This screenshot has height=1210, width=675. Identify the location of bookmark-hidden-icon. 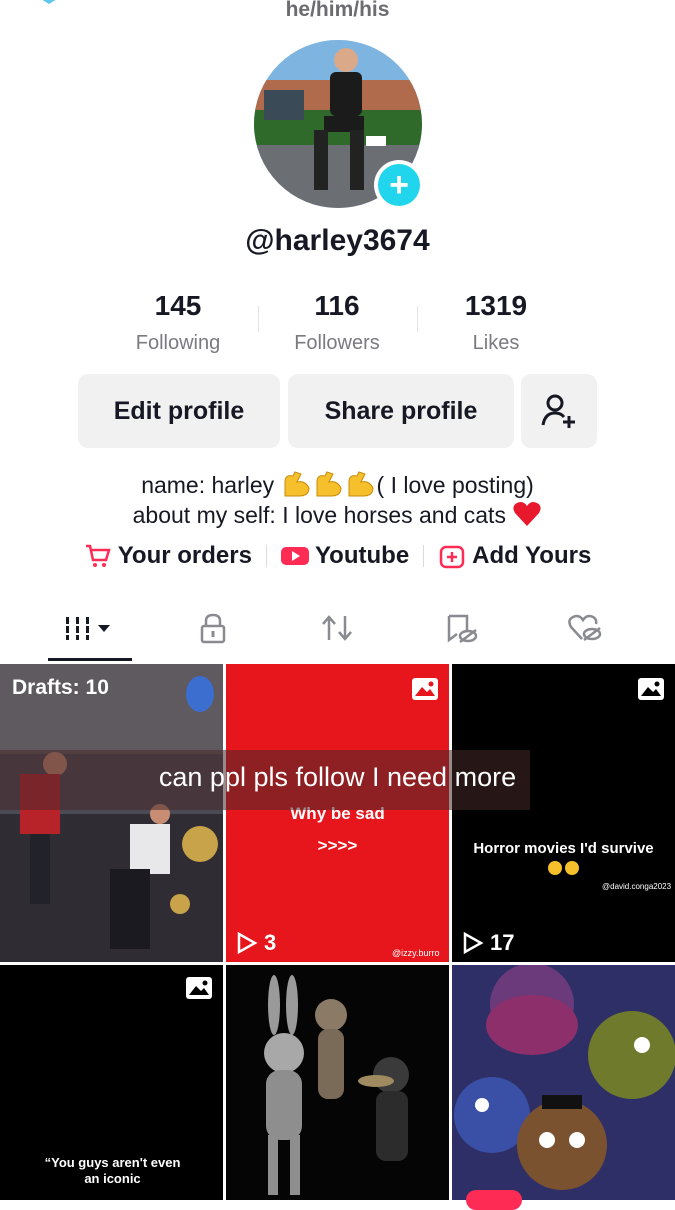
(462, 628).